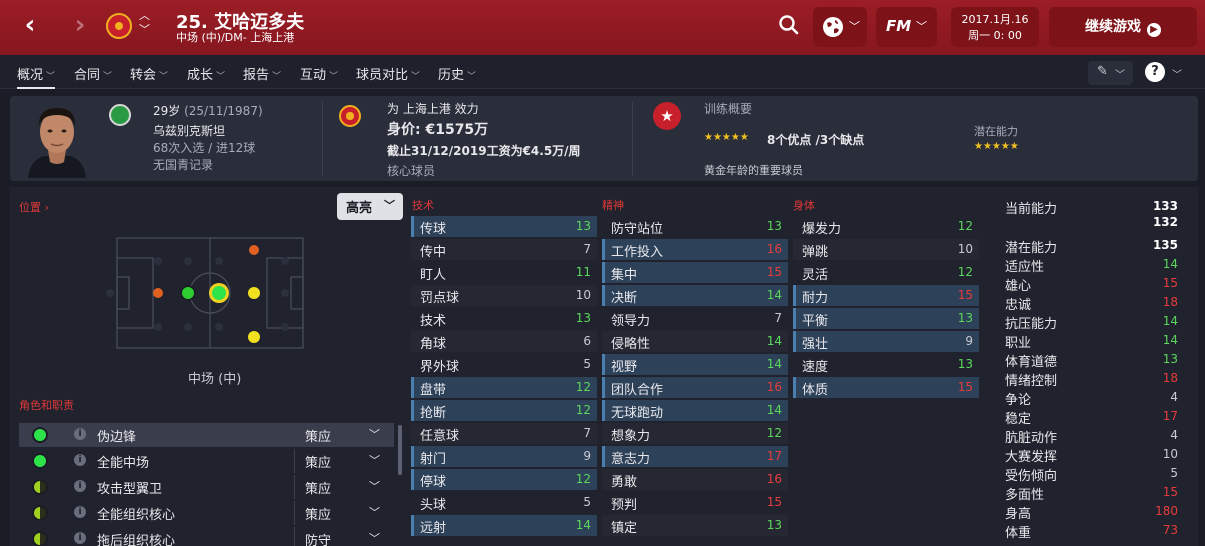 The height and width of the screenshot is (546, 1205). What do you see at coordinates (774, 479) in the screenshot?
I see `attribute-value: 16` at bounding box center [774, 479].